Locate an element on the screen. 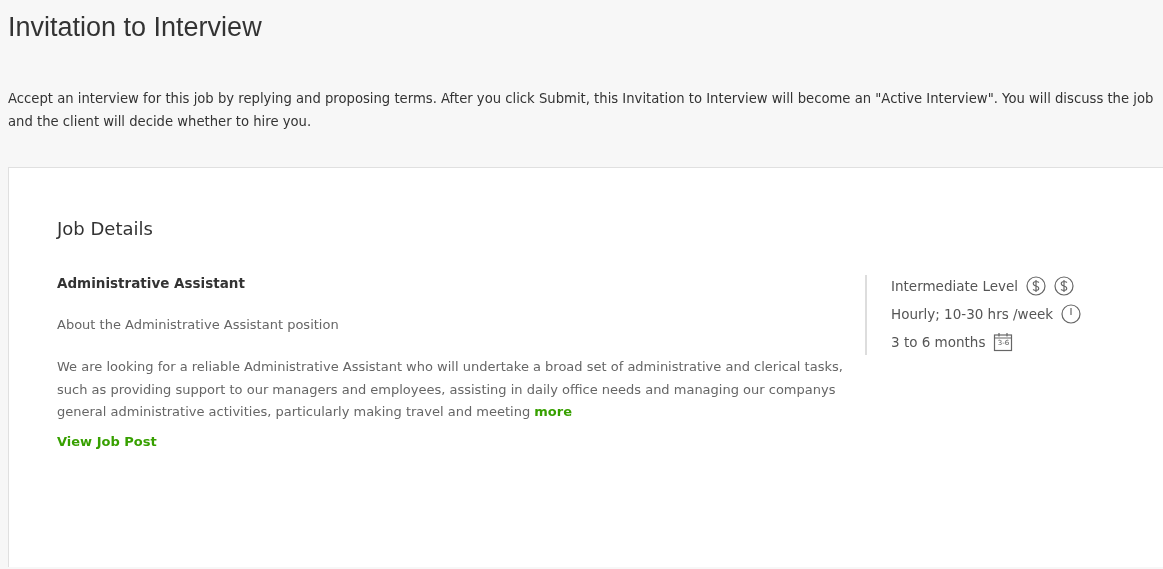  clock-icon is located at coordinates (1071, 314).